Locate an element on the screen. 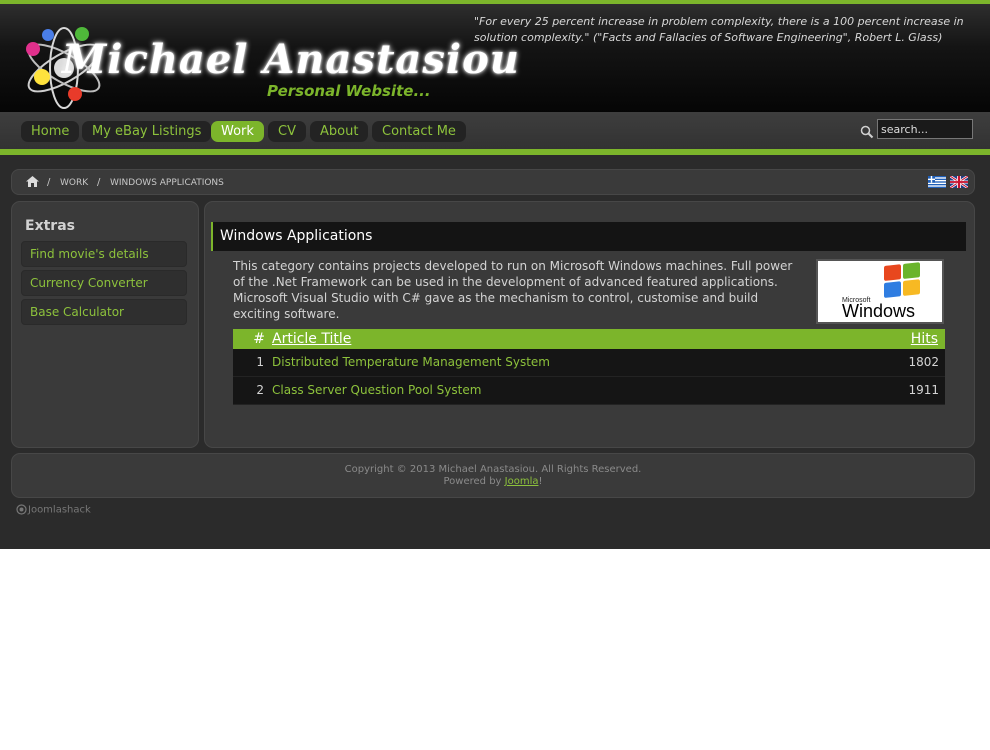 This screenshot has height=750, width=990. row-number: 1 is located at coordinates (260, 362).